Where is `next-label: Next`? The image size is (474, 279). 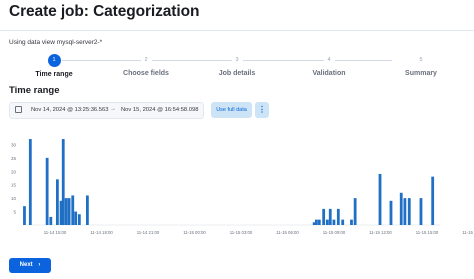
next-label: Next is located at coordinates (26, 265).